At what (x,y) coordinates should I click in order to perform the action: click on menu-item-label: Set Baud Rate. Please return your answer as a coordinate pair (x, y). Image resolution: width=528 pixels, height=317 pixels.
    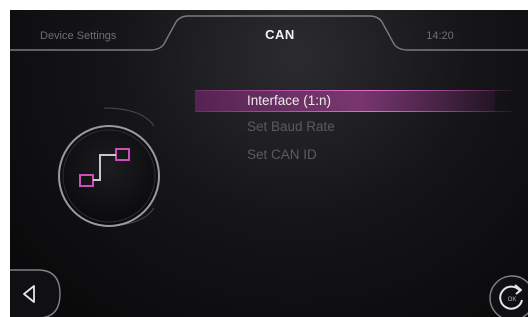
    Looking at the image, I should click on (291, 126).